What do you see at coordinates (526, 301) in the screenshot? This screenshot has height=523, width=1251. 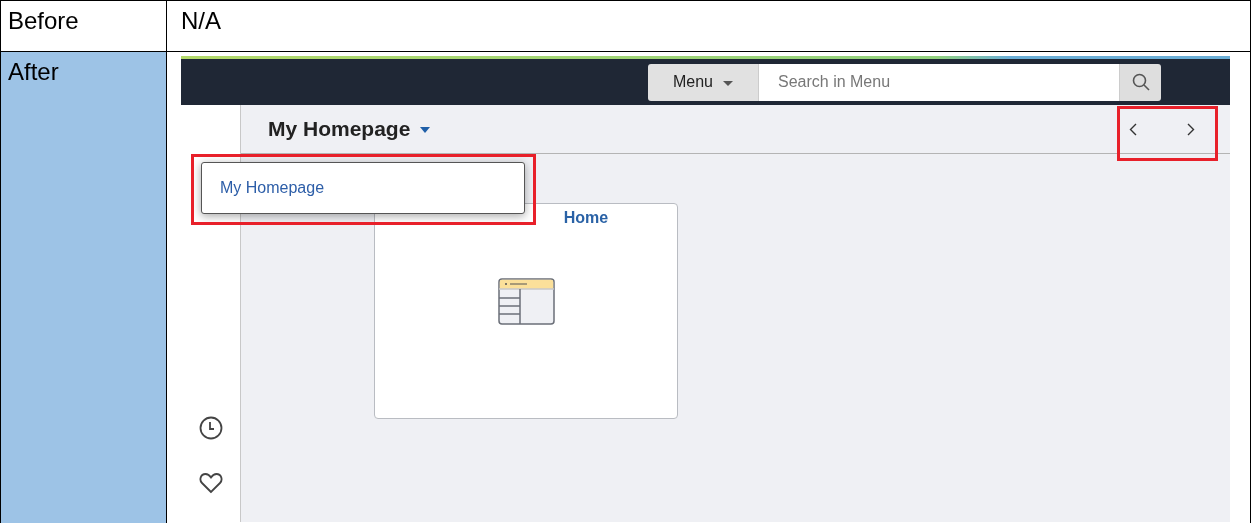 I see `table-layout-icon` at bounding box center [526, 301].